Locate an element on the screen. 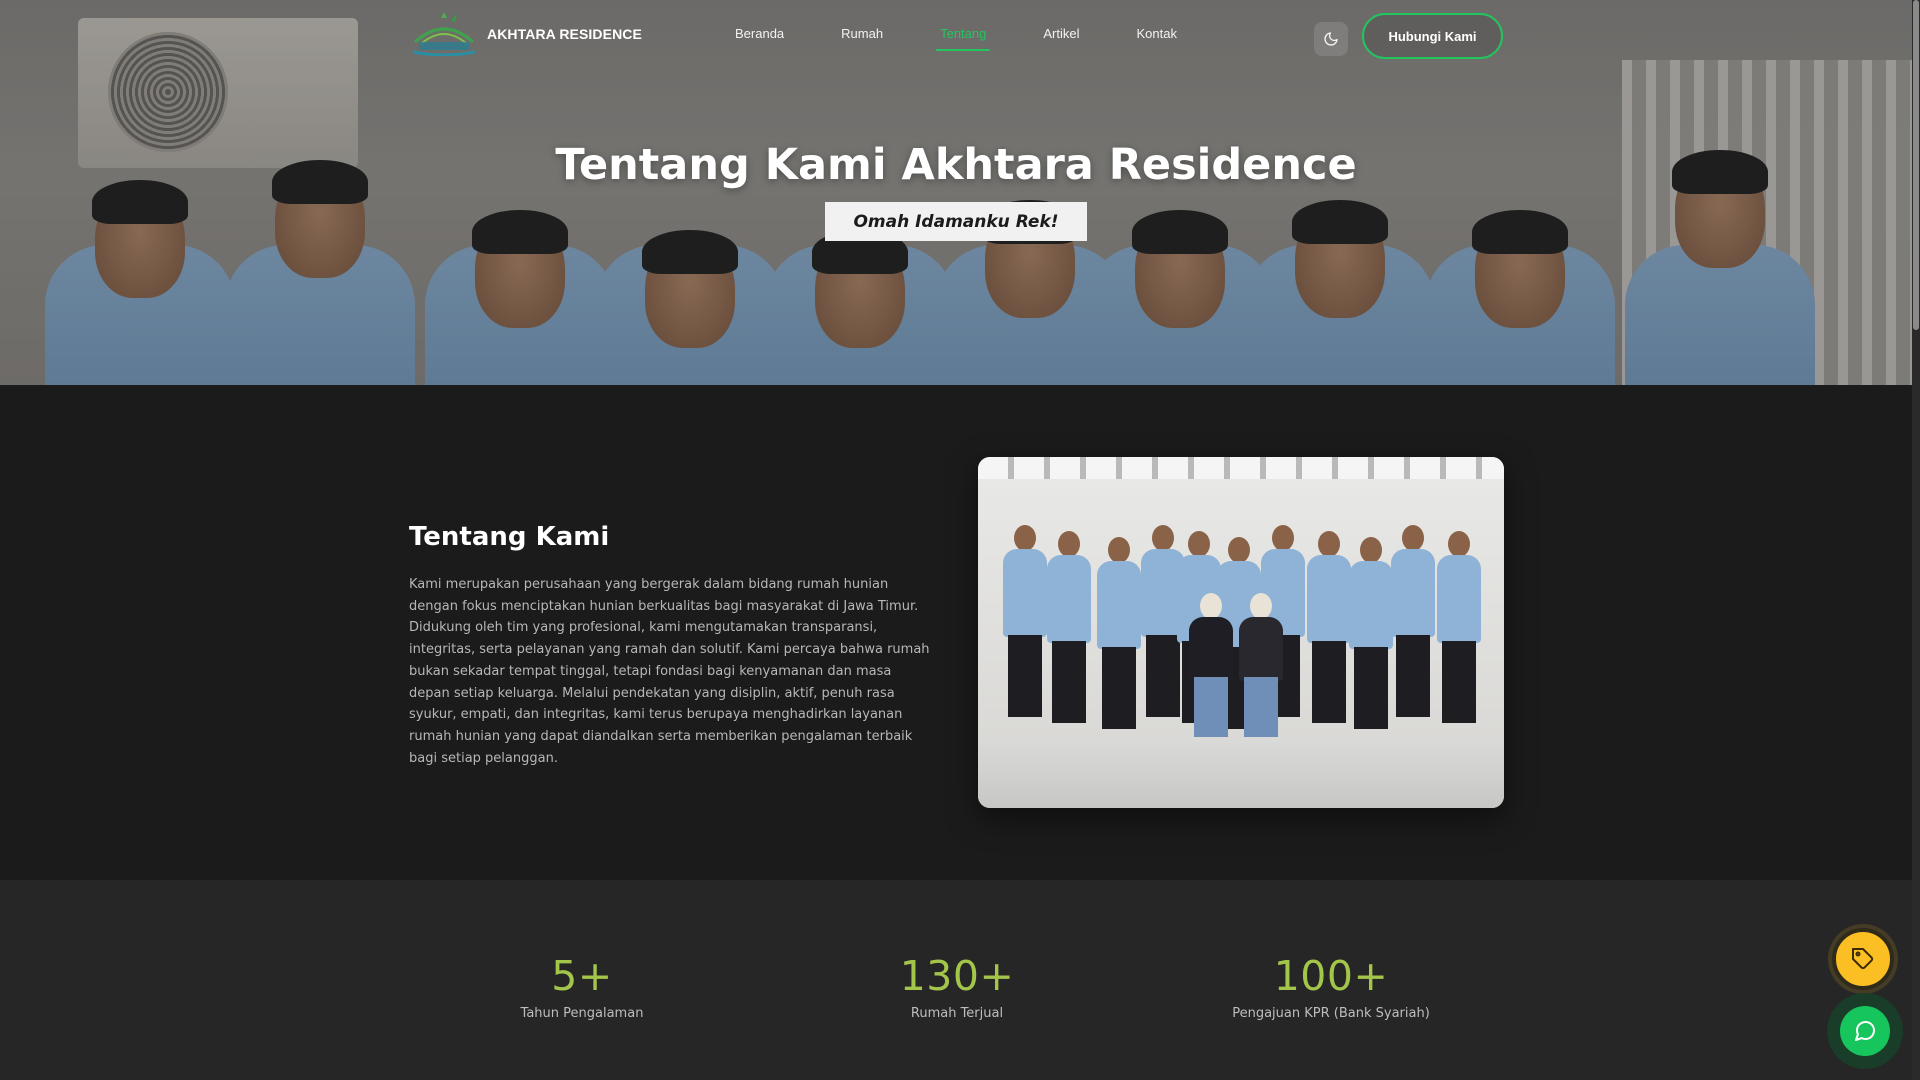  page-scrollbar is located at coordinates (1916, 540).